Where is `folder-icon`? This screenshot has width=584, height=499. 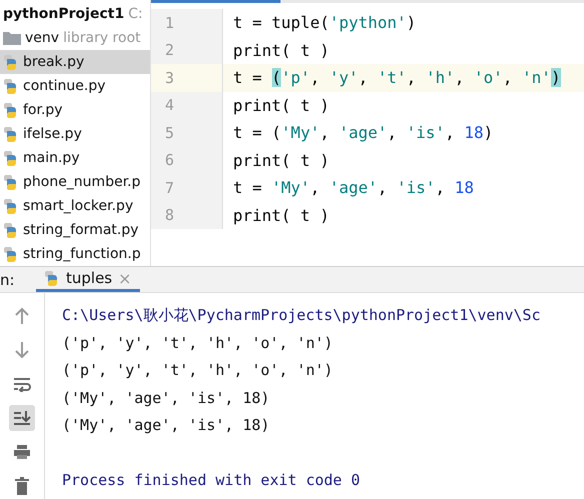 folder-icon is located at coordinates (12, 38).